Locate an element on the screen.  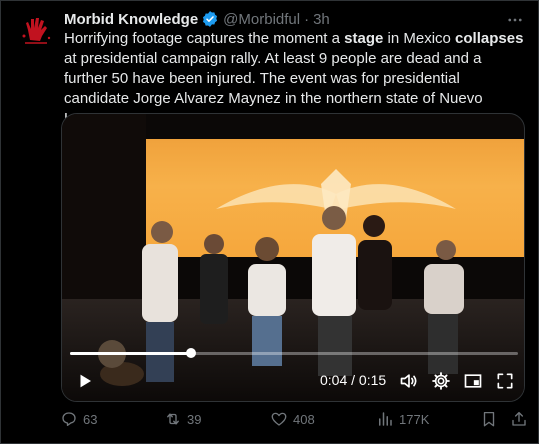
post-text-part: in Mexico is located at coordinates (419, 38).